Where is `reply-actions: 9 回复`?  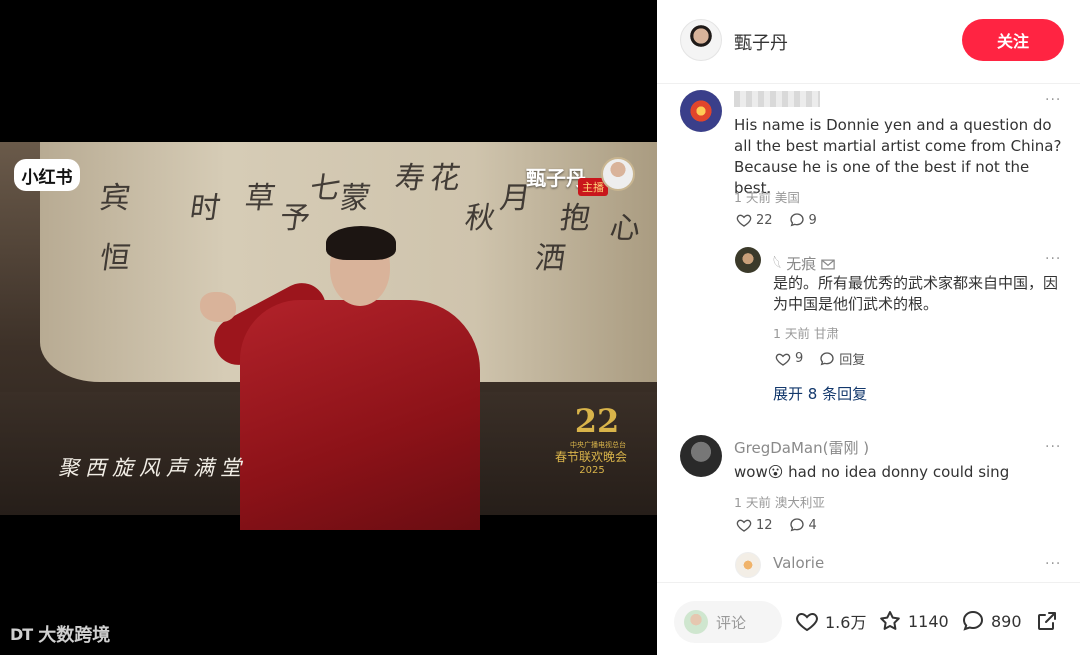
reply-actions: 9 回复 is located at coordinates (820, 358).